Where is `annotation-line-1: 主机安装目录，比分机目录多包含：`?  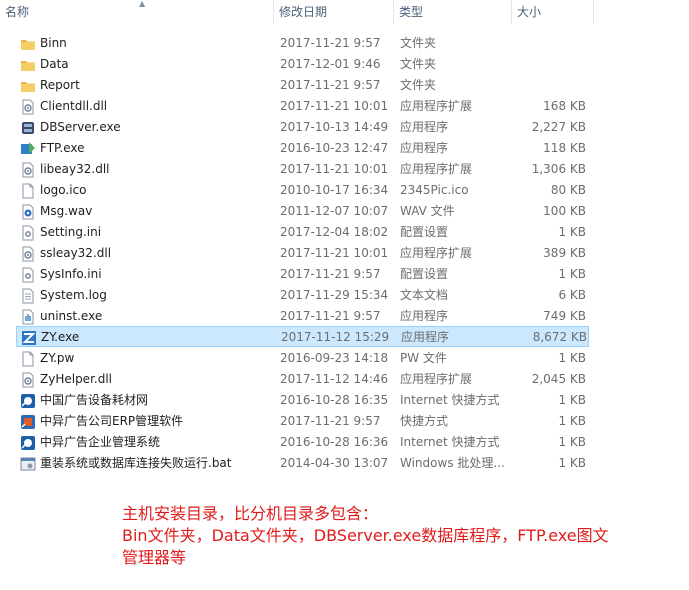
annotation-line-1: 主机安装目录，比分机目录多包含： is located at coordinates (250, 513).